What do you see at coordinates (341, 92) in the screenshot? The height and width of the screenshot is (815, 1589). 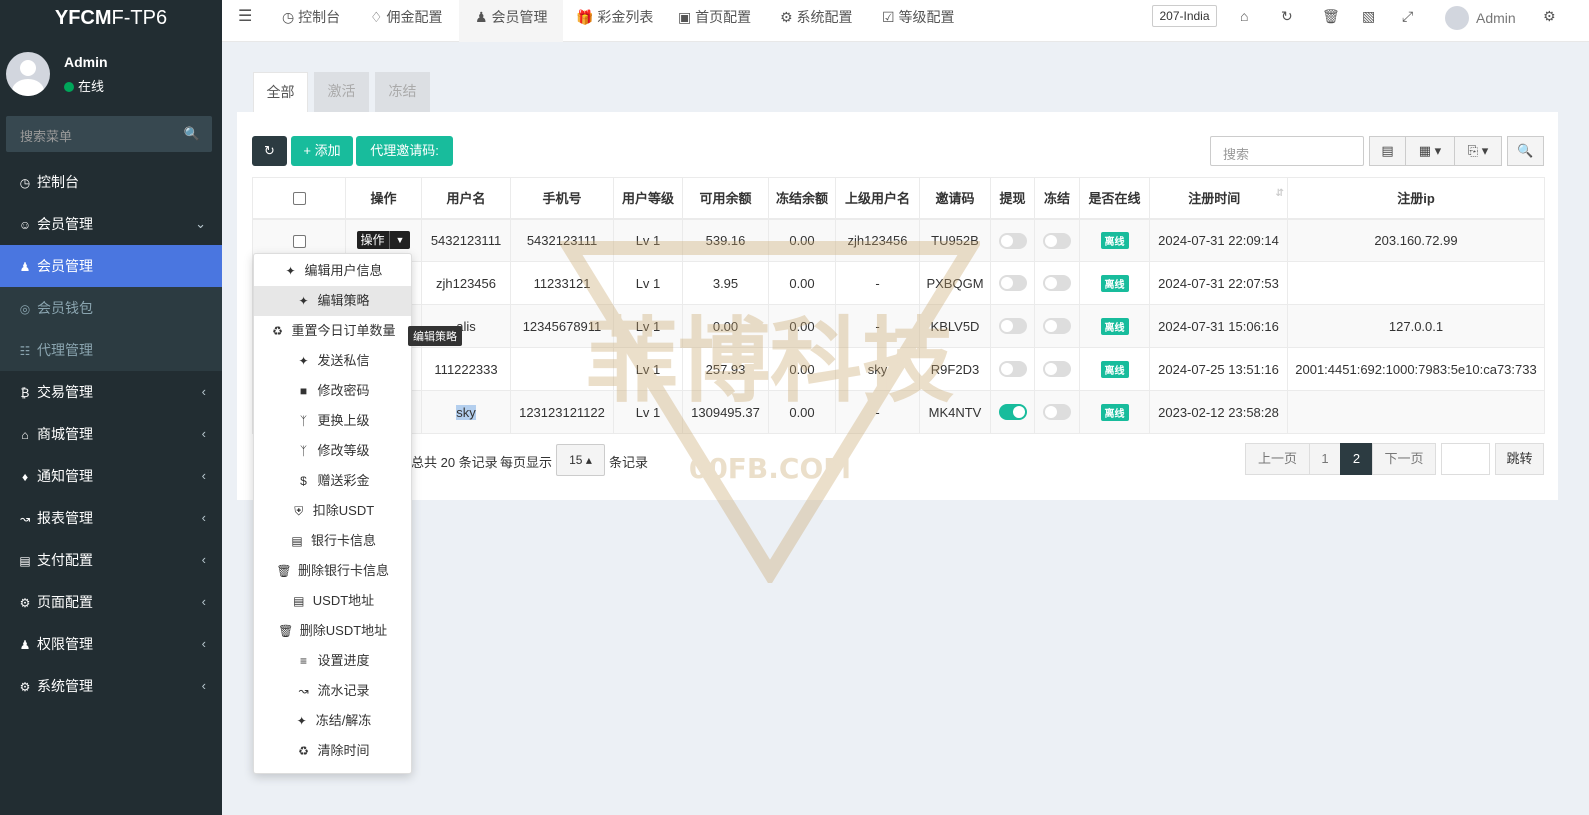 I see `tab-active: 激活` at bounding box center [341, 92].